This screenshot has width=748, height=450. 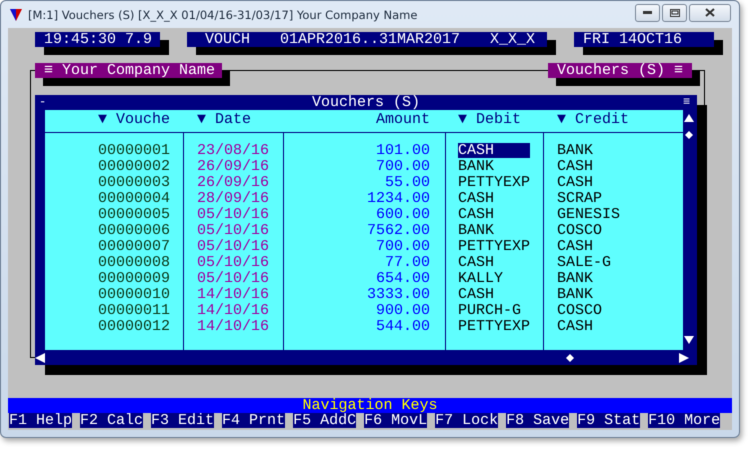 I want to click on table-cell-text: PURCH-G, so click(x=490, y=310).